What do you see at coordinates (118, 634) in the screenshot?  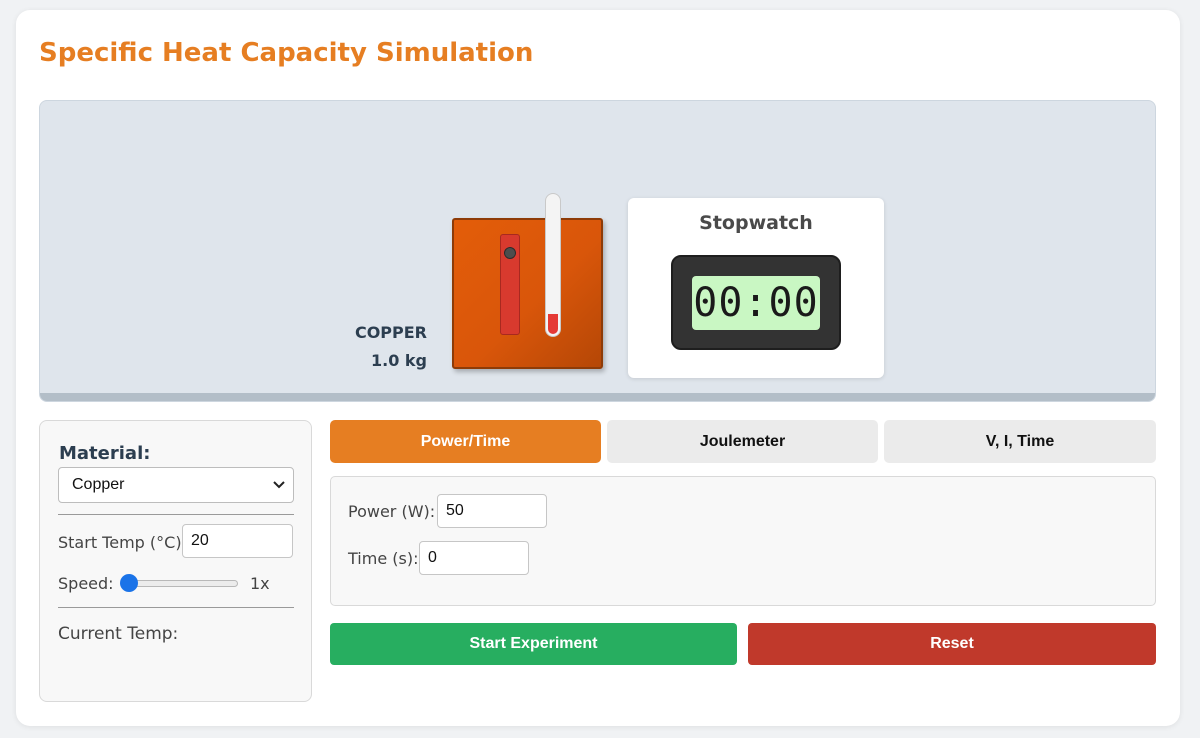 I see `current-temp-label: Current Temp:` at bounding box center [118, 634].